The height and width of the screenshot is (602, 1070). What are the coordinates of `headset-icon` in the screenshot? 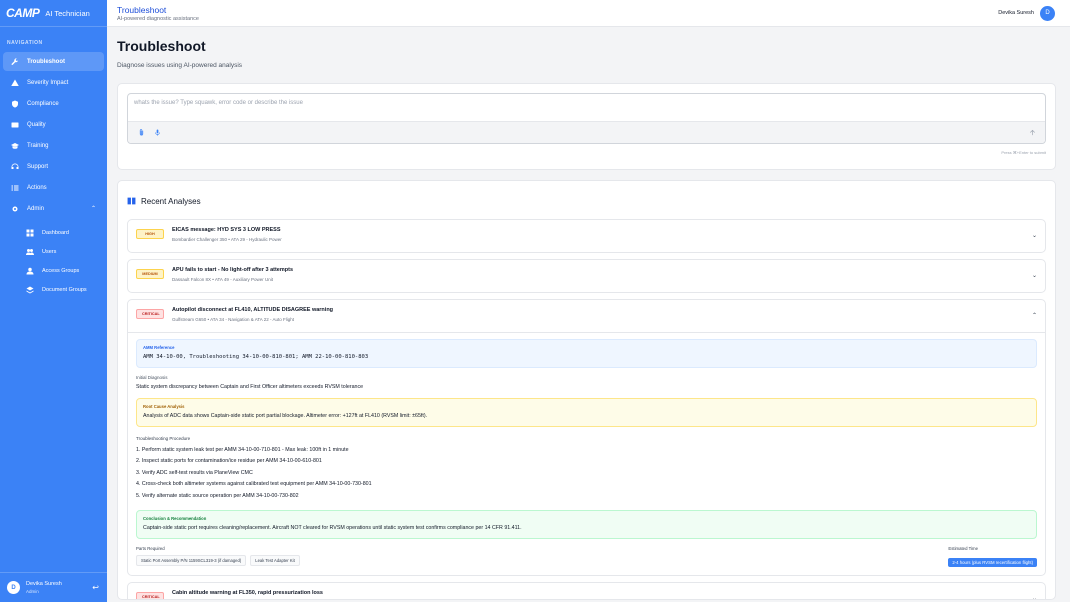 It's located at (14, 166).